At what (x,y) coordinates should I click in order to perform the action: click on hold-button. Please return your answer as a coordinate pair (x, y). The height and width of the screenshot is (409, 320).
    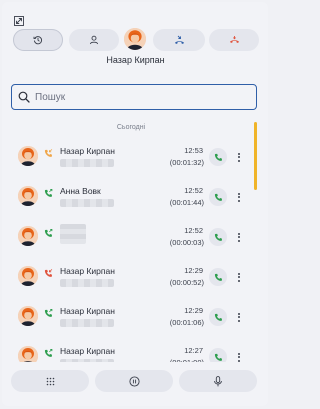
    Looking at the image, I should click on (134, 381).